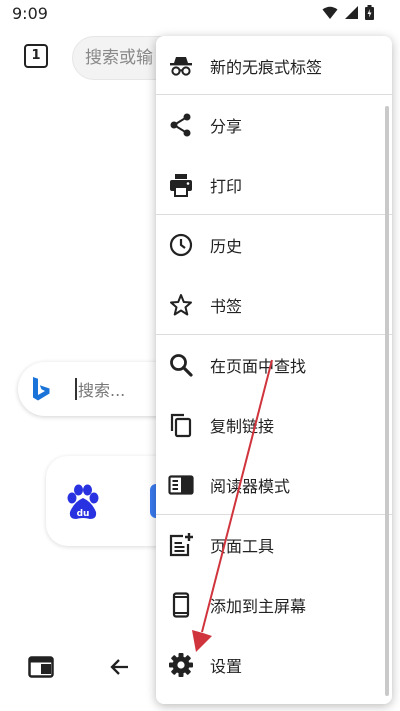 This screenshot has width=400, height=711. I want to click on back-arrow-icon, so click(120, 667).